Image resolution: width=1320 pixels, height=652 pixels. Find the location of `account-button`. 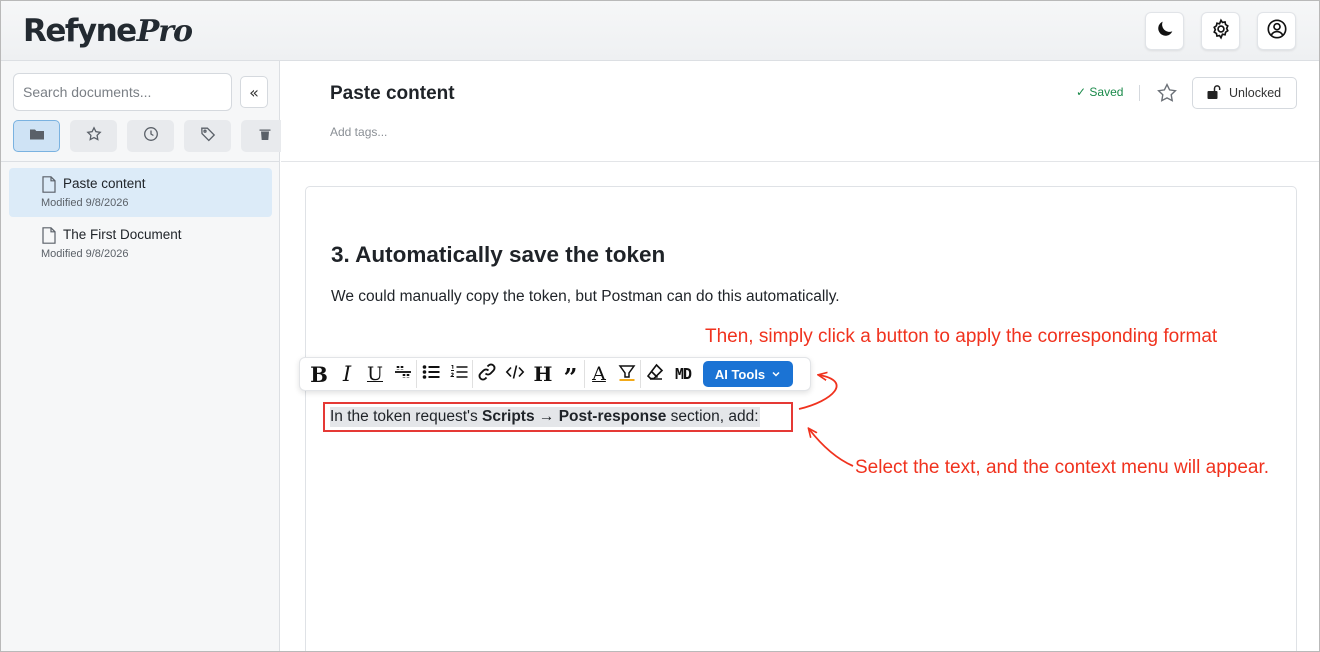

account-button is located at coordinates (1276, 31).